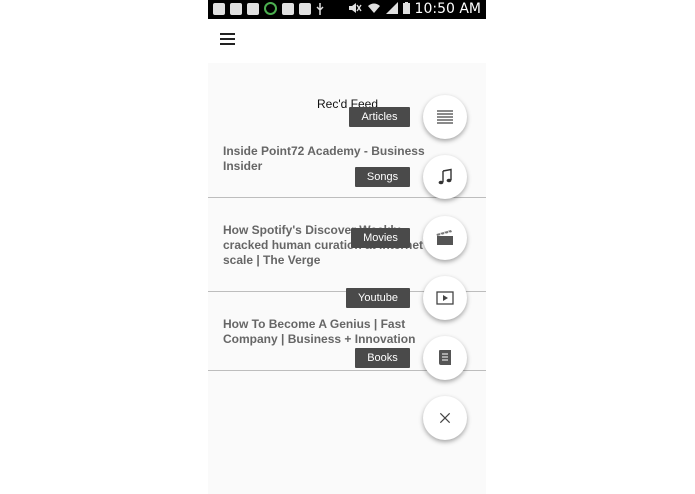 The width and height of the screenshot is (695, 494). I want to click on youtube-button, so click(445, 298).